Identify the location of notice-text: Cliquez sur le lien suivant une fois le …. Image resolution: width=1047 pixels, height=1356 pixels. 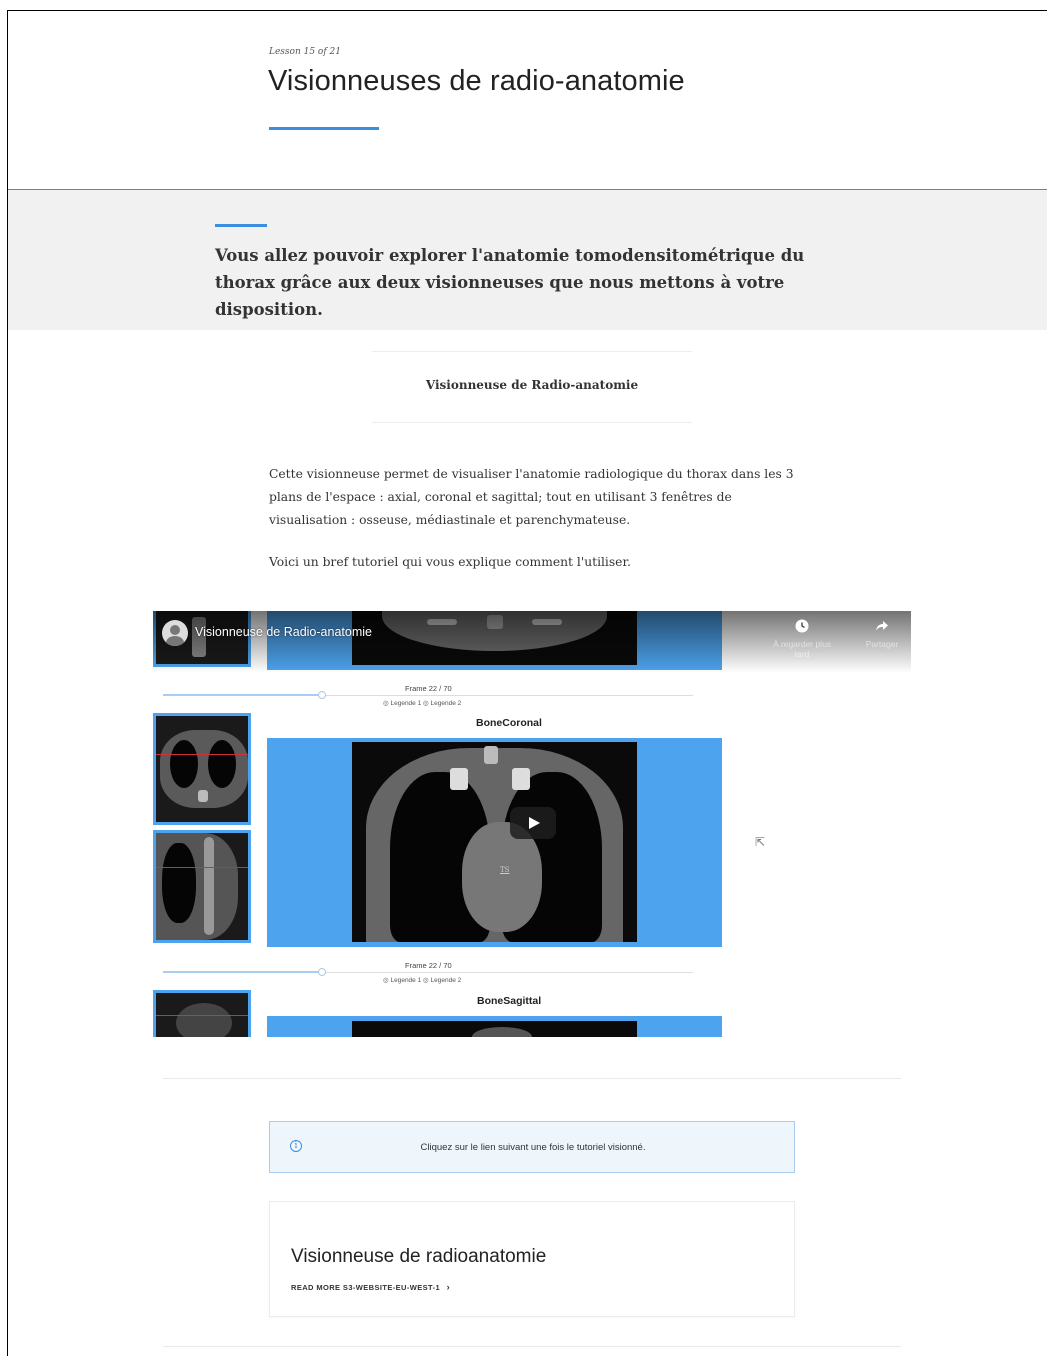
(533, 1147).